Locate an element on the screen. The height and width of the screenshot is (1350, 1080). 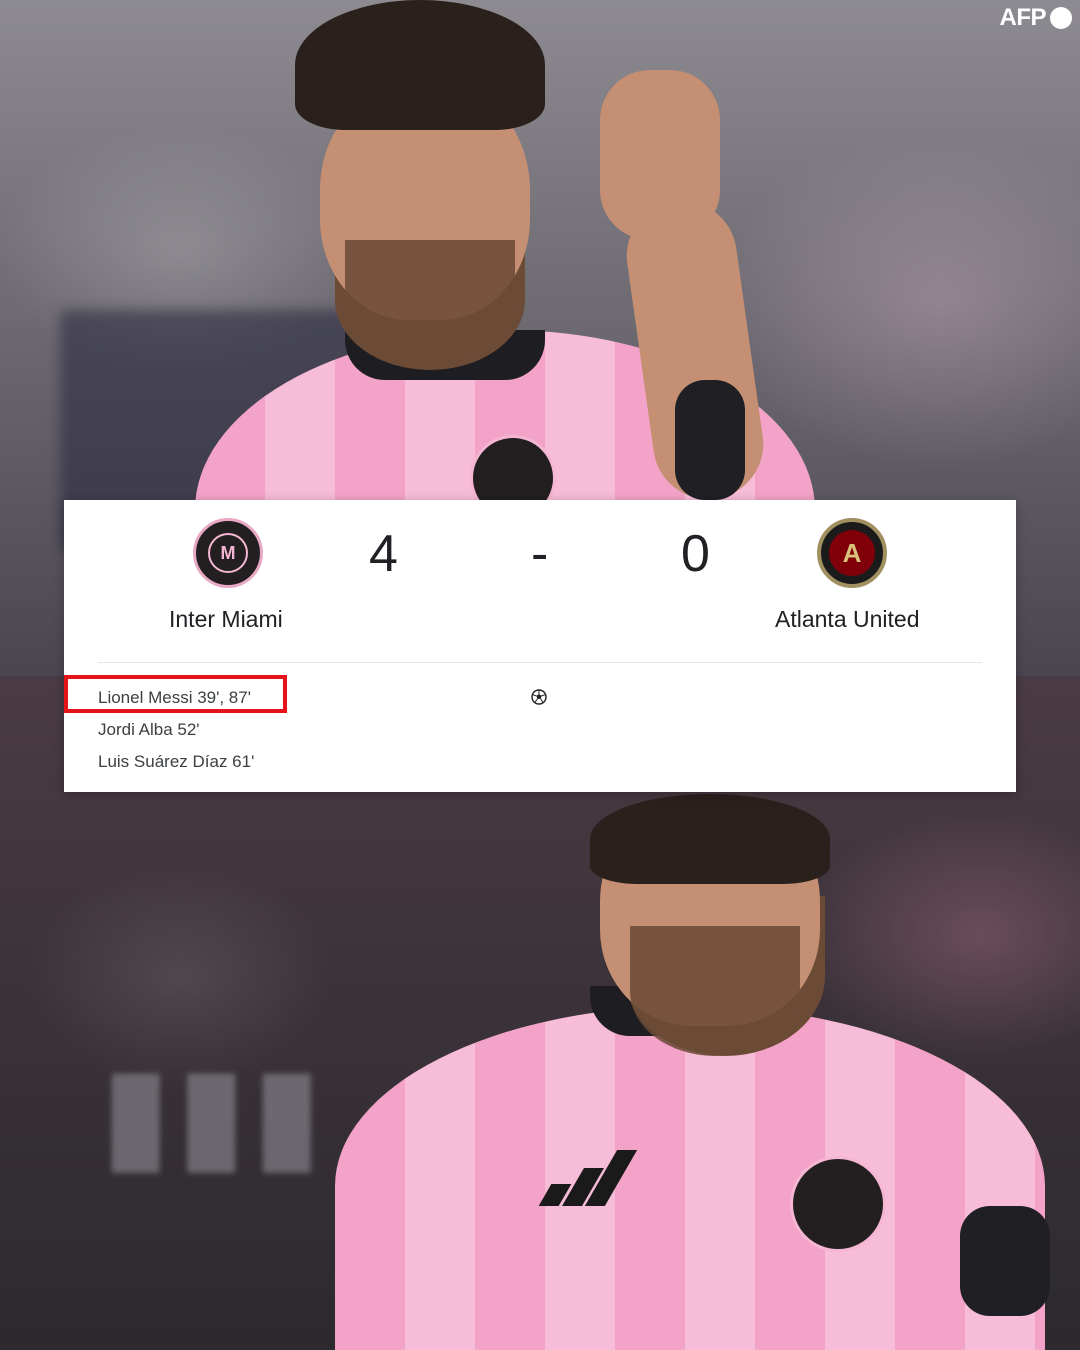
home-team-name: Inter Miami is located at coordinates (226, 619).